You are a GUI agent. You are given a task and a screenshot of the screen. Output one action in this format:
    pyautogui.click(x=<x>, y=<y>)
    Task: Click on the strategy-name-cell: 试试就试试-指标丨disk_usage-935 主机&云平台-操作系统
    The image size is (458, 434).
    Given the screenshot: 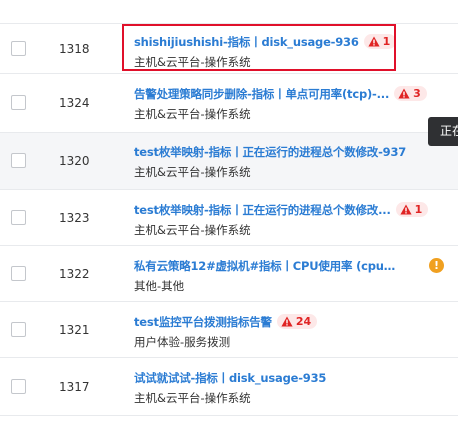 What is the action you would take?
    pyautogui.click(x=230, y=387)
    